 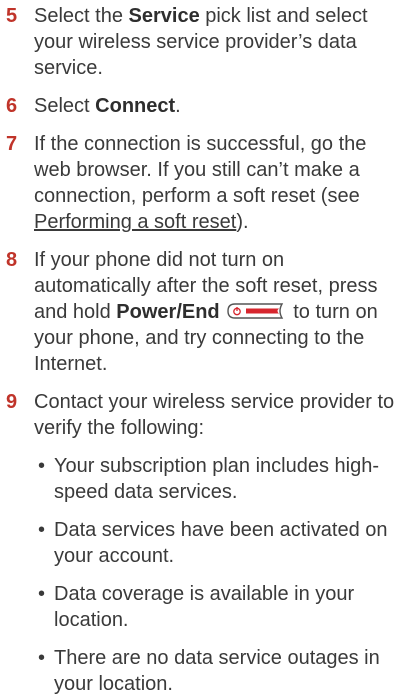 What do you see at coordinates (81, 16) in the screenshot?
I see `step-text: Select the` at bounding box center [81, 16].